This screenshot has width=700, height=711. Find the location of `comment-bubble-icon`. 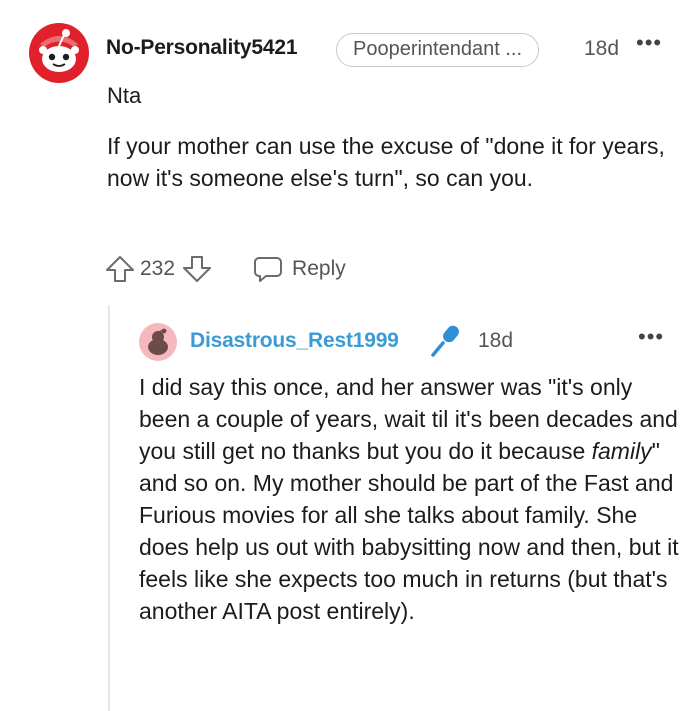

comment-bubble-icon is located at coordinates (268, 269).